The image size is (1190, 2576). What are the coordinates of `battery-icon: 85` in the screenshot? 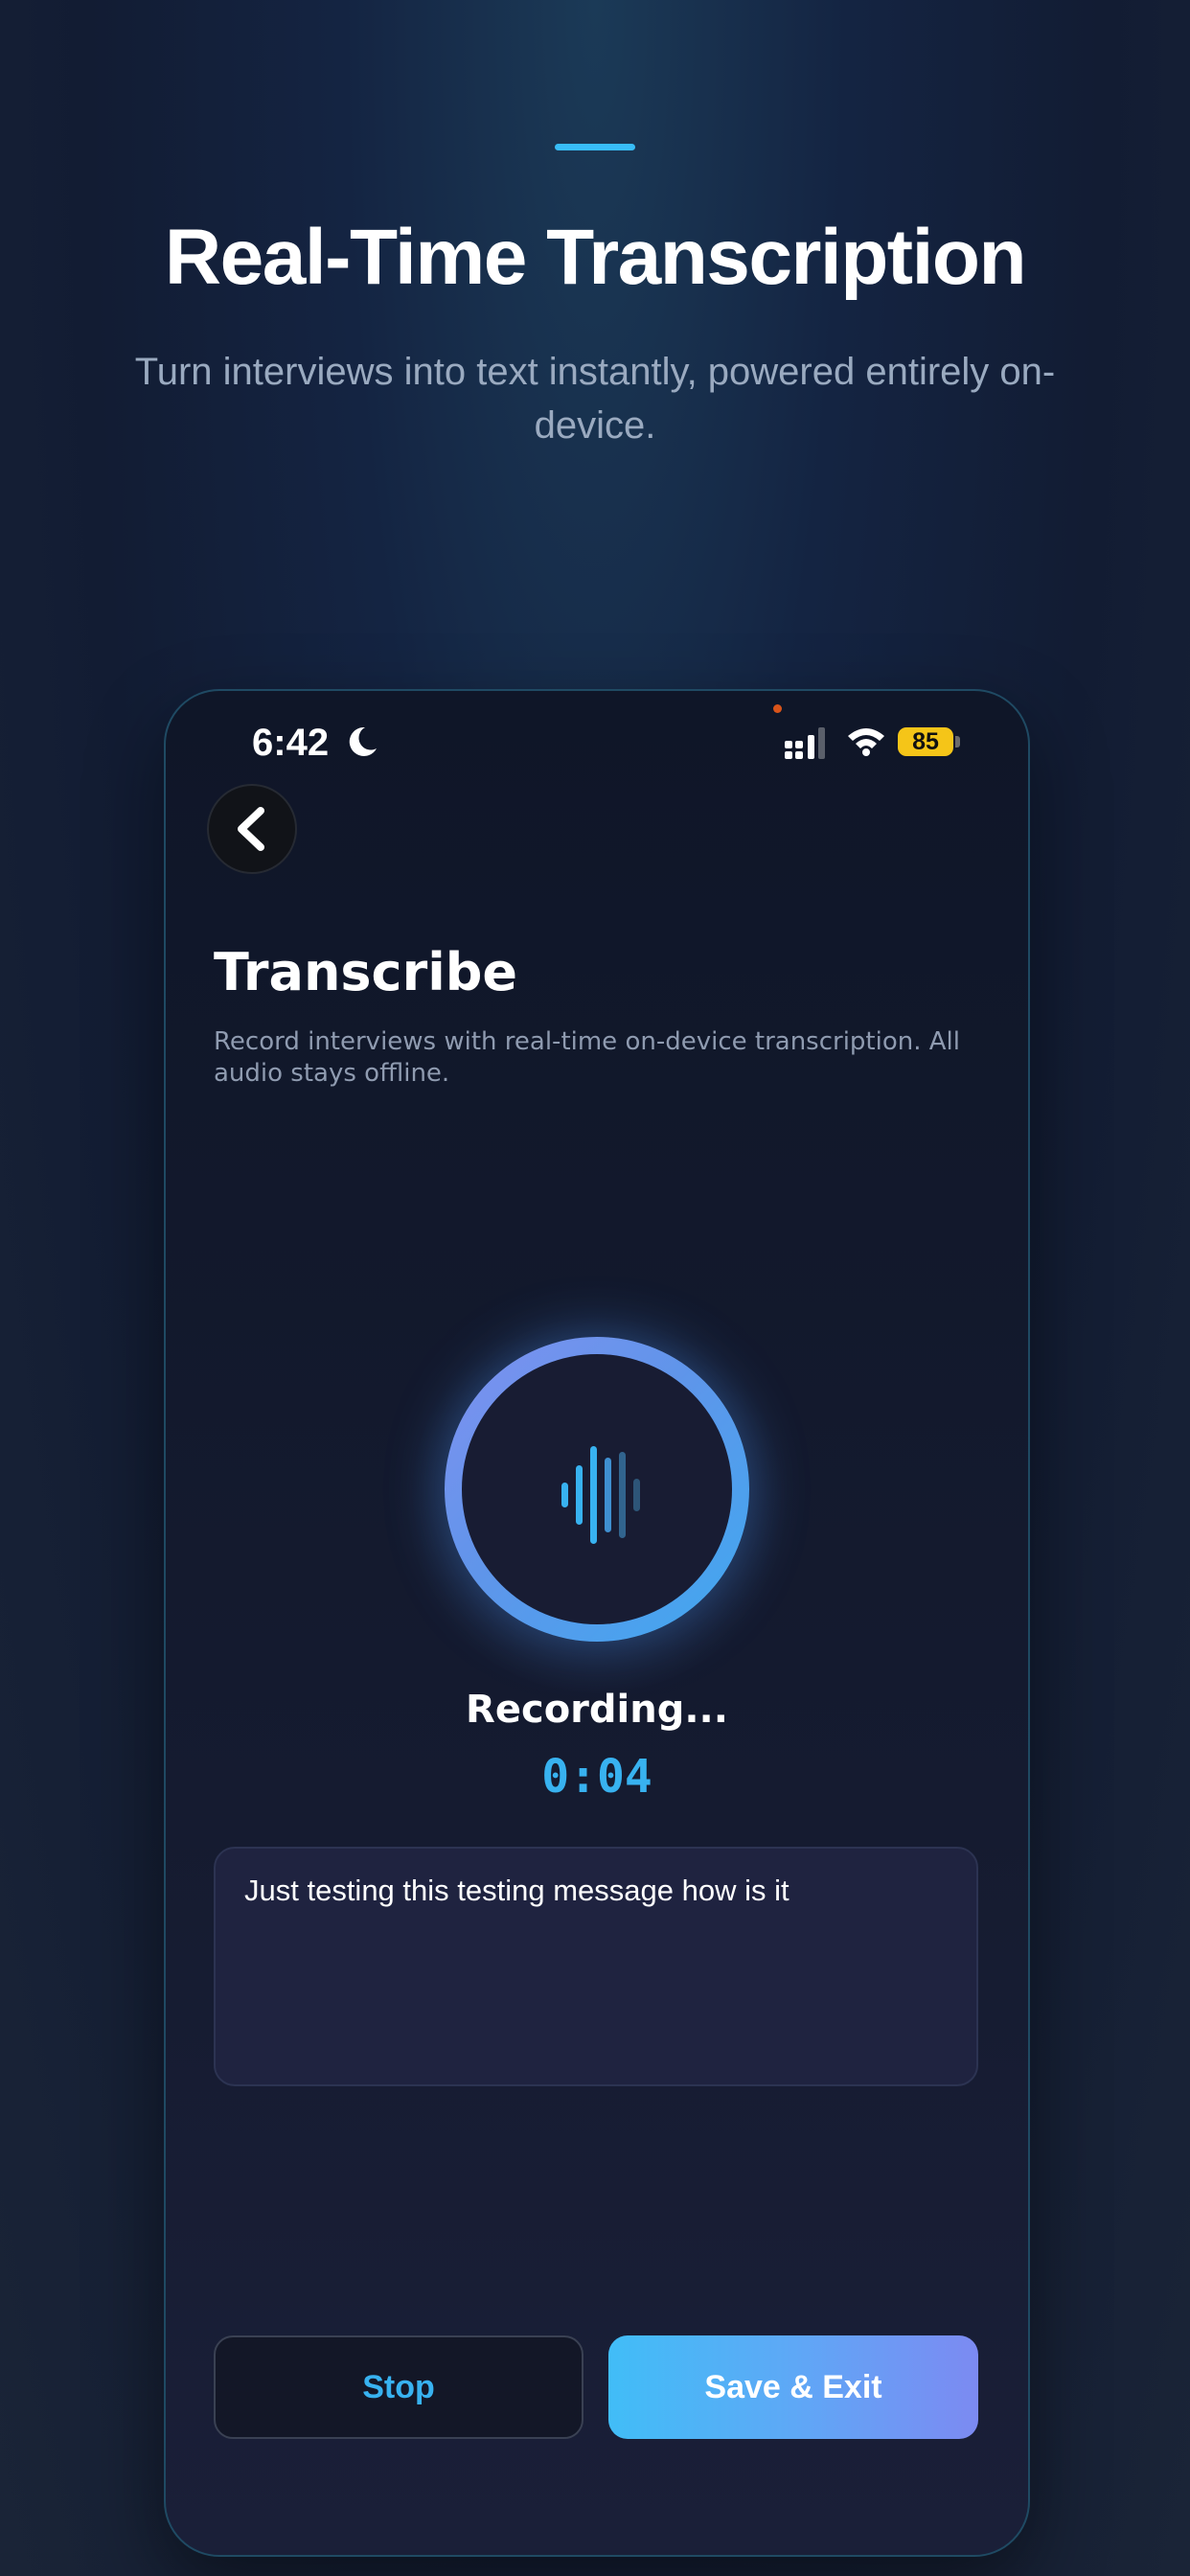 It's located at (926, 741).